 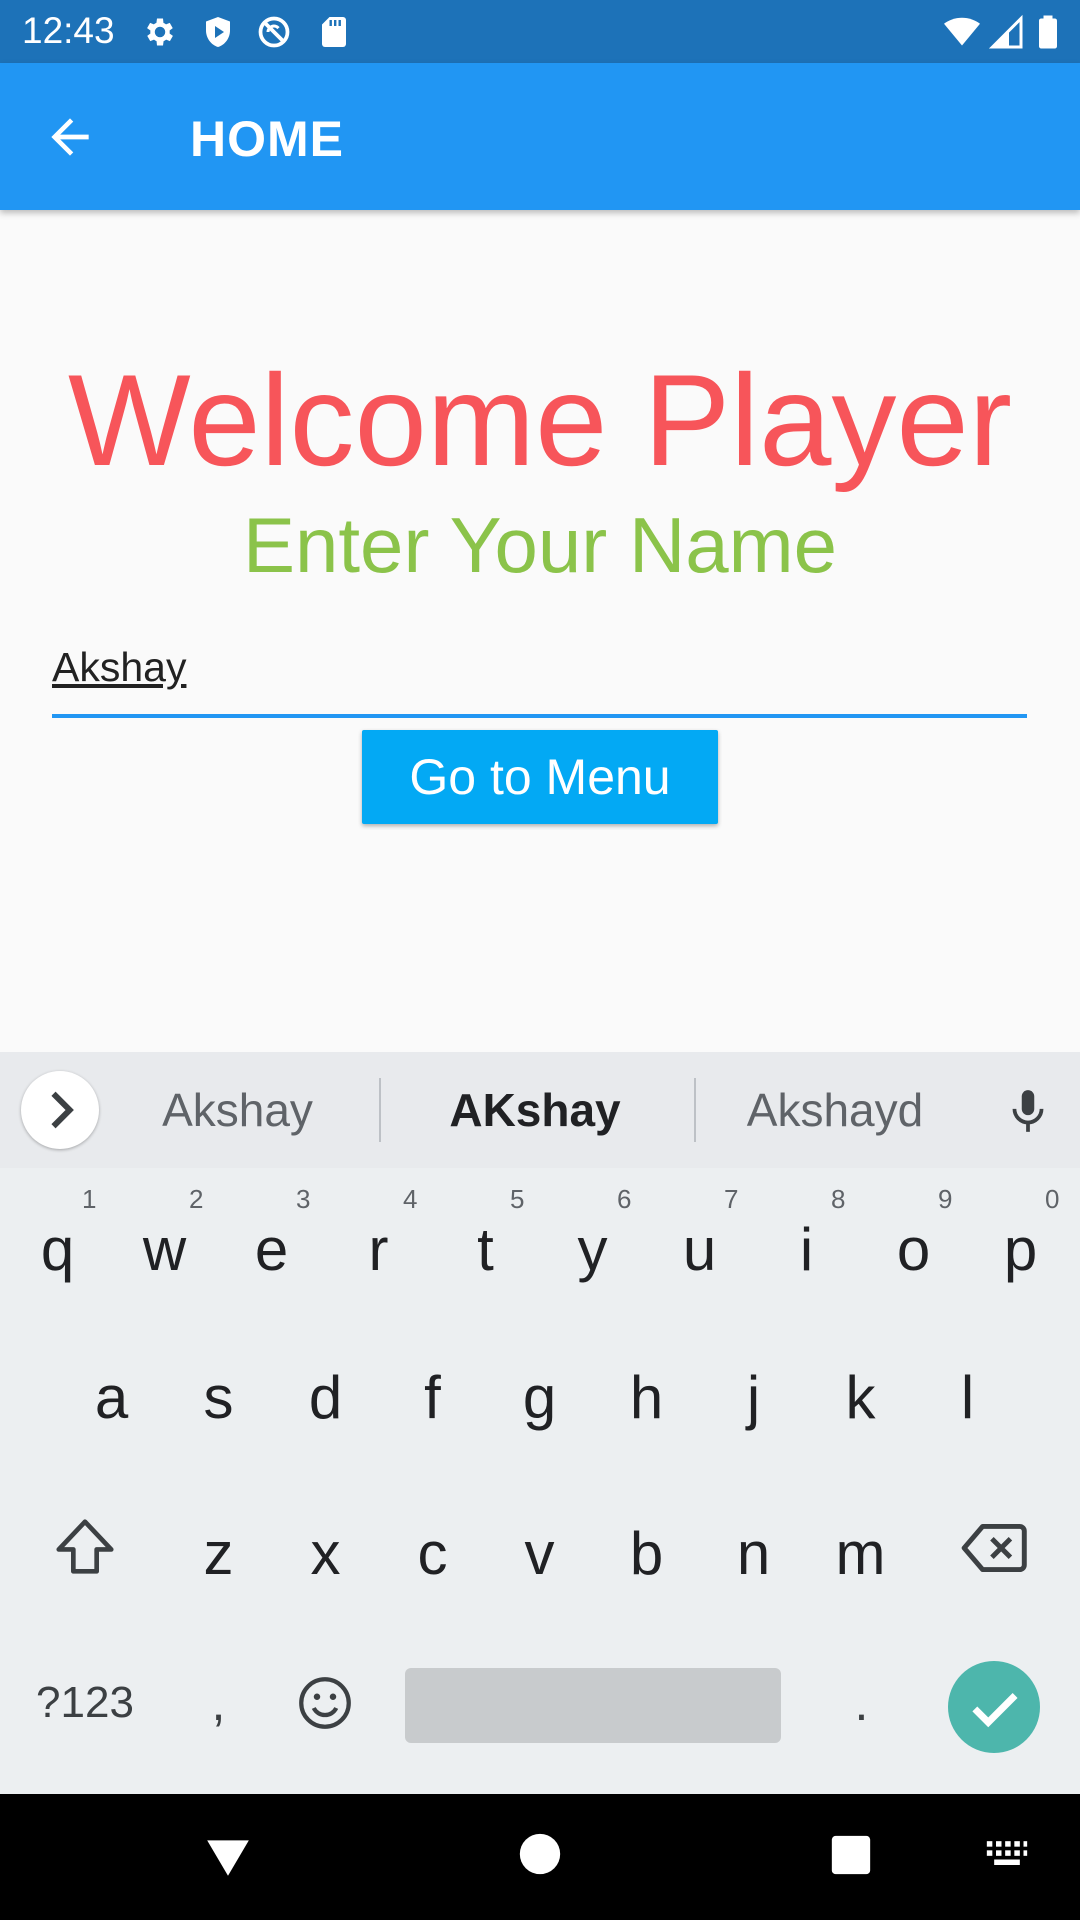 I want to click on shift-icon, so click(x=85, y=1546).